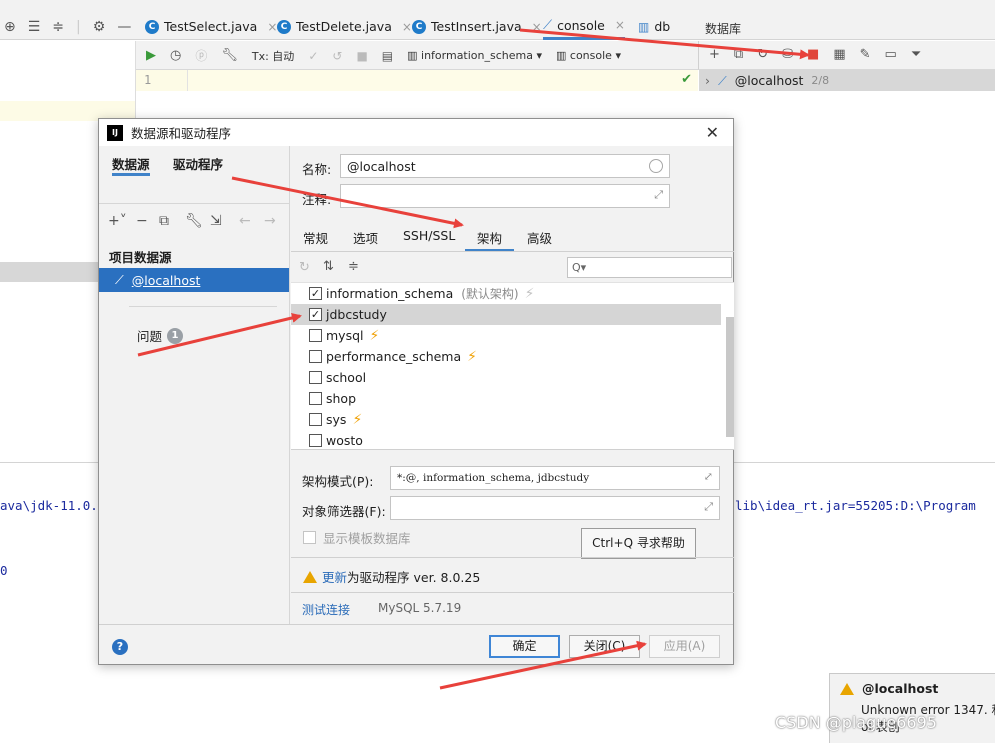 This screenshot has height=743, width=995. I want to click on close-icon: ✕, so click(712, 132).